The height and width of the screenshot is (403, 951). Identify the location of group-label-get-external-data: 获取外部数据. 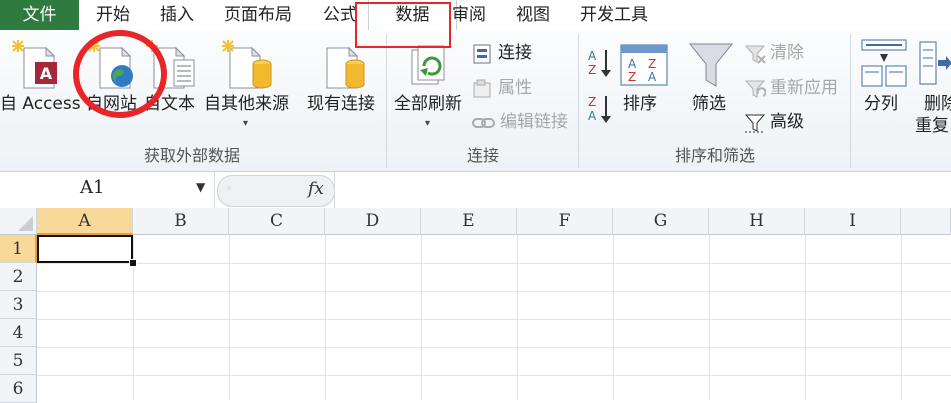
(191, 155).